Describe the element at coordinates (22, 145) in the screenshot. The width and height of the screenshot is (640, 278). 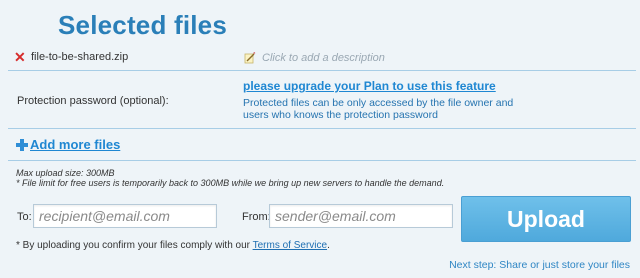
I see `plus-icon` at that location.